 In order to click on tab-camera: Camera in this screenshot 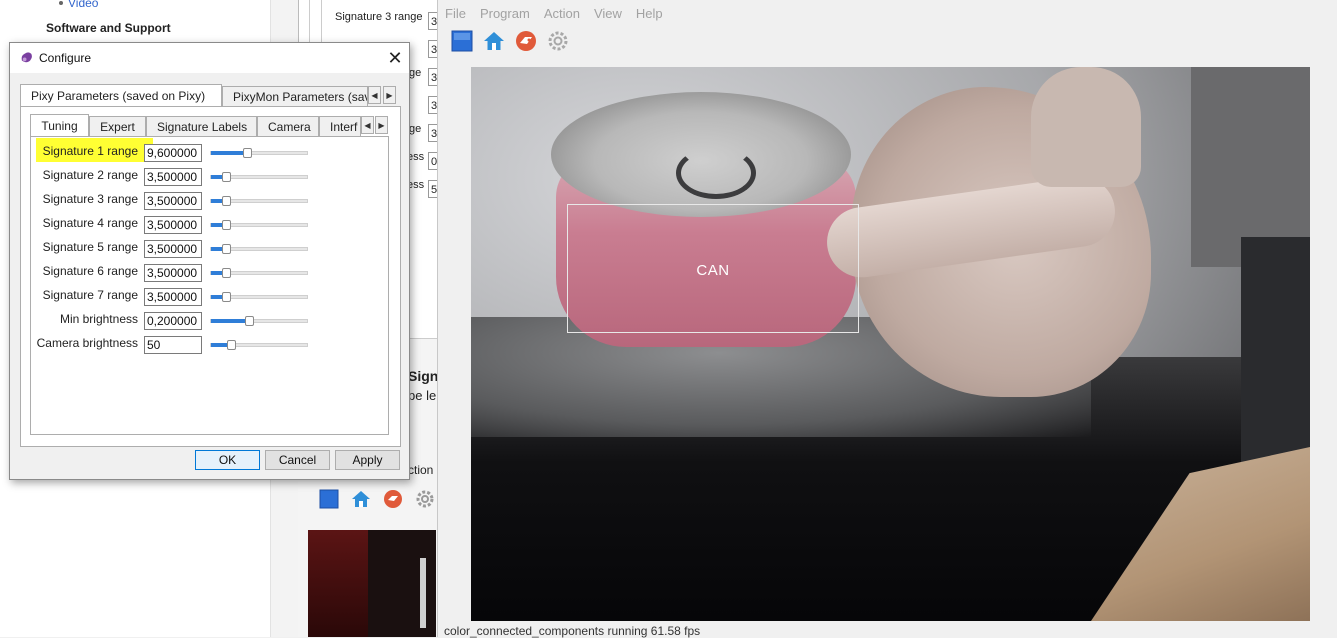, I will do `click(288, 126)`.